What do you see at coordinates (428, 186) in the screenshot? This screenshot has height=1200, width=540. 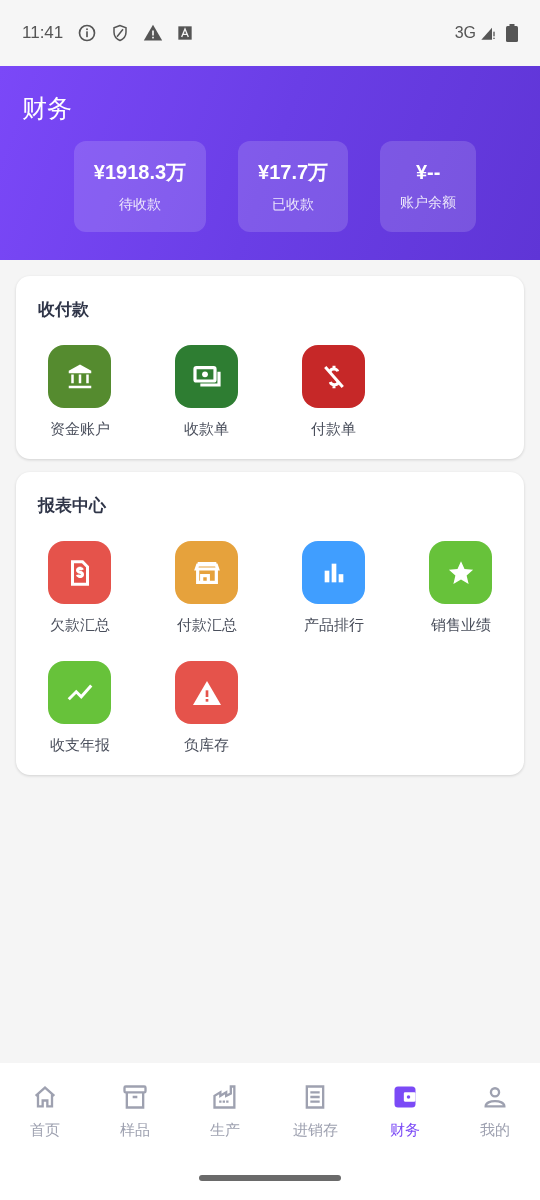 I see `stat-card: ¥-- 账户余额` at bounding box center [428, 186].